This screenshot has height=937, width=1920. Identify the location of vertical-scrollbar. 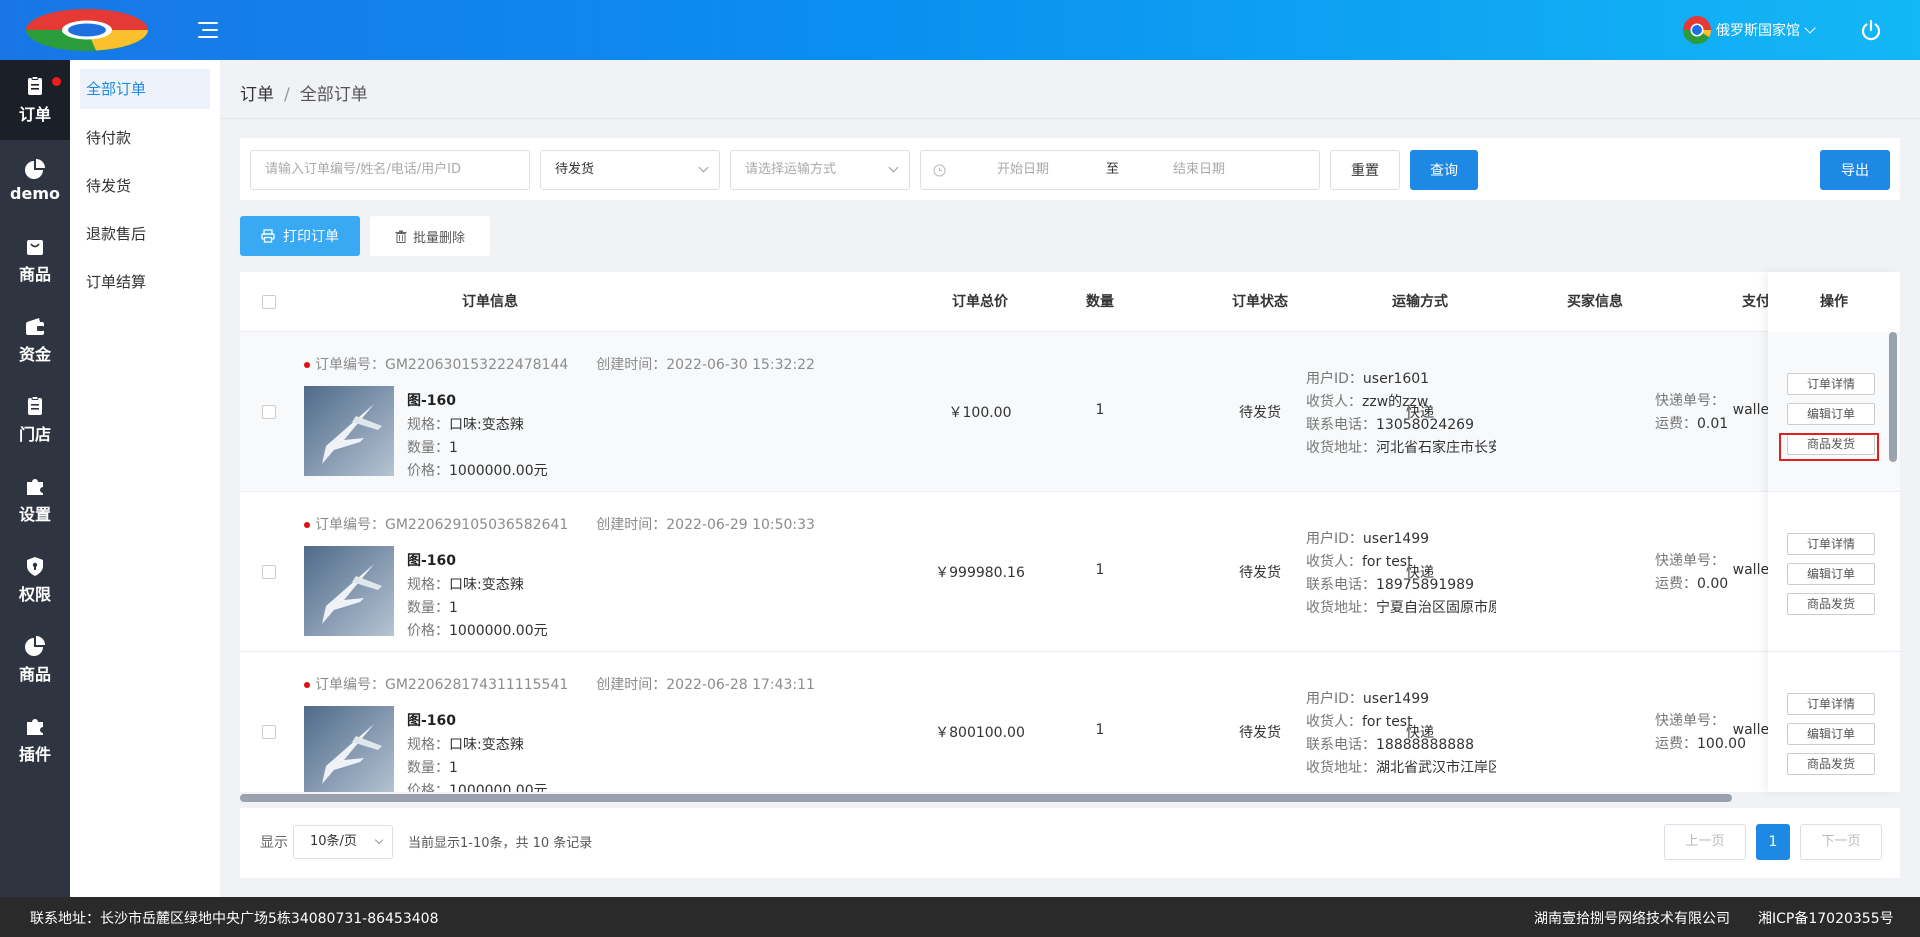
(1893, 397).